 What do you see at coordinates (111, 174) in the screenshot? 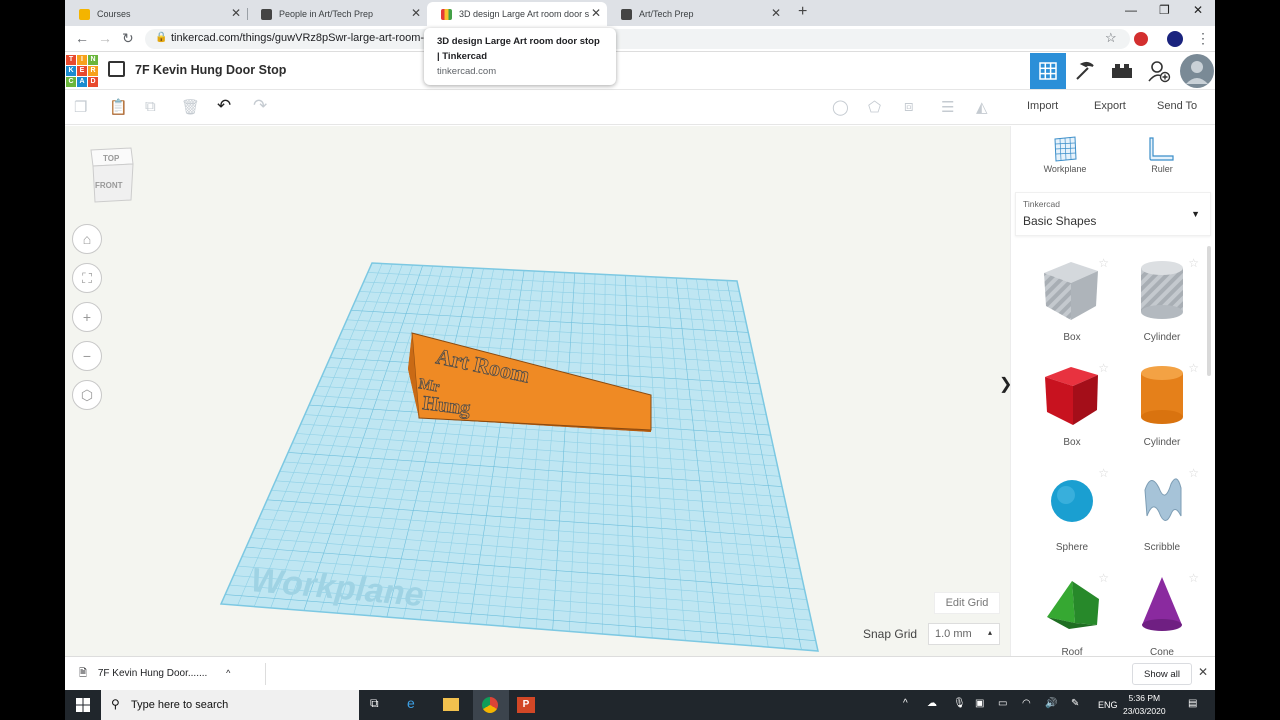
I see `view-cube: TOP FRONT` at bounding box center [111, 174].